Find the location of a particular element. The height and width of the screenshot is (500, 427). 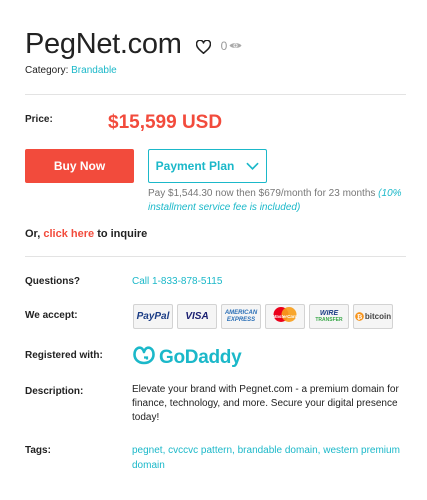

price-value: $15,599 USD is located at coordinates (165, 122).